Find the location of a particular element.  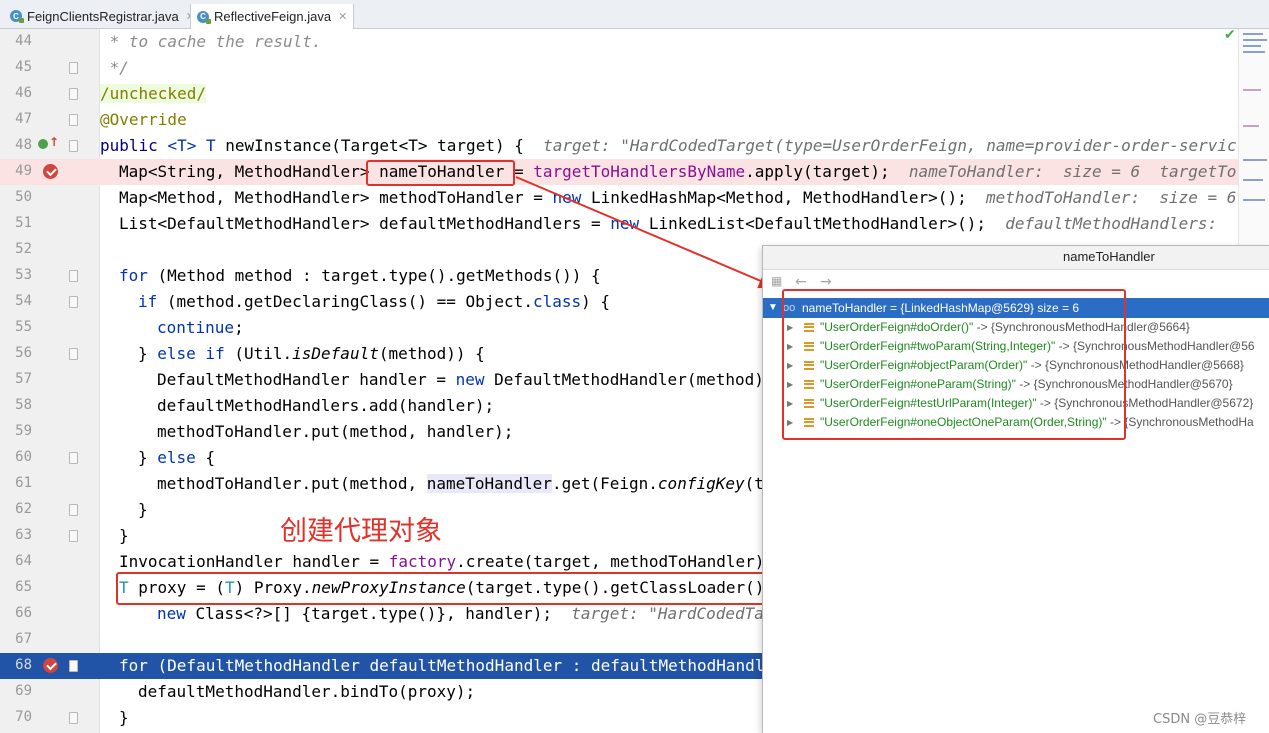

evaluate-icon: ▦ is located at coordinates (776, 281).